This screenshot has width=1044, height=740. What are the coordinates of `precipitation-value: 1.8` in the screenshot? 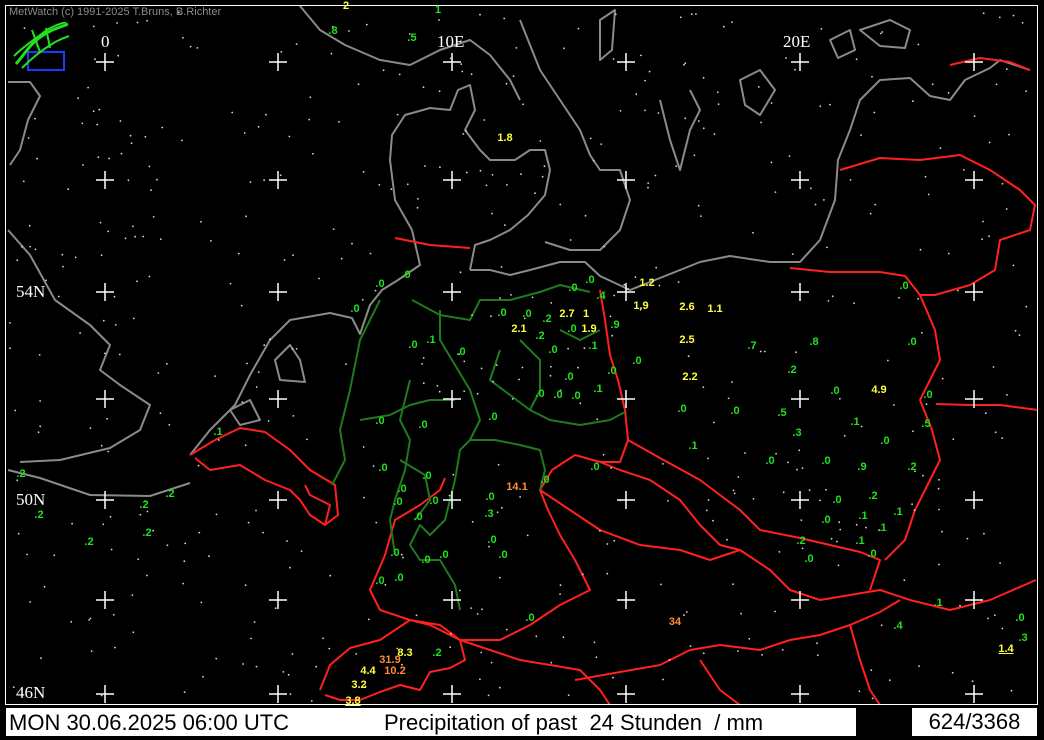 It's located at (505, 138).